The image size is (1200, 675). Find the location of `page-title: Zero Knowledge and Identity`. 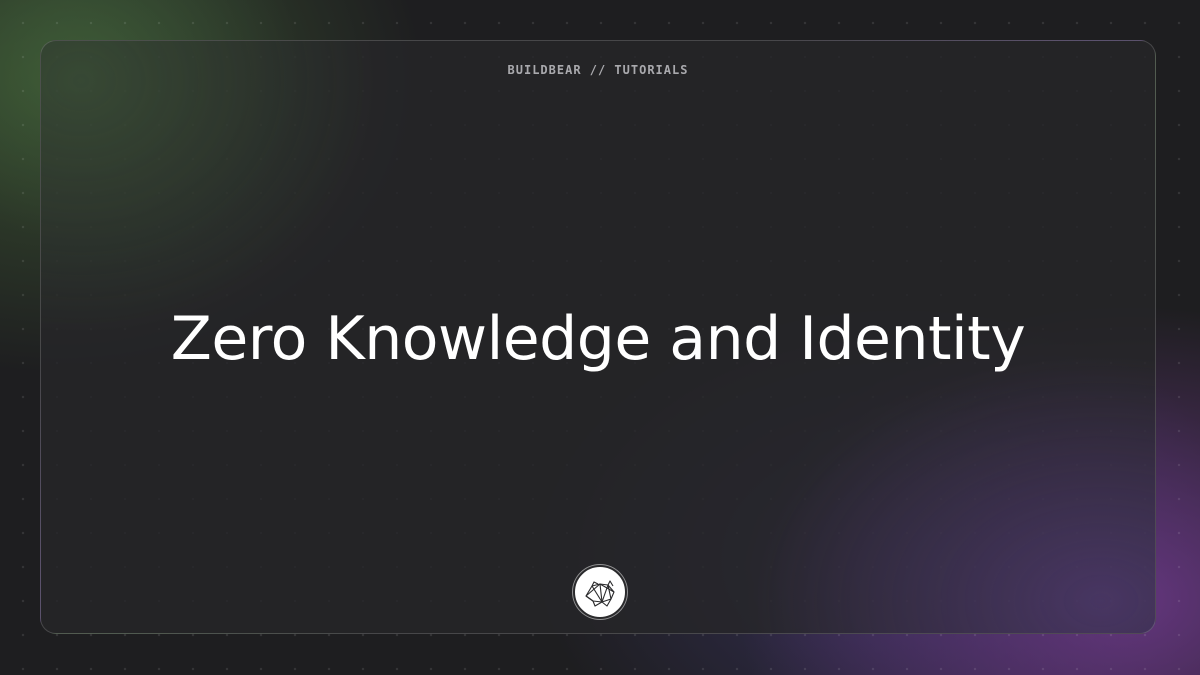

page-title: Zero Knowledge and Identity is located at coordinates (598, 339).